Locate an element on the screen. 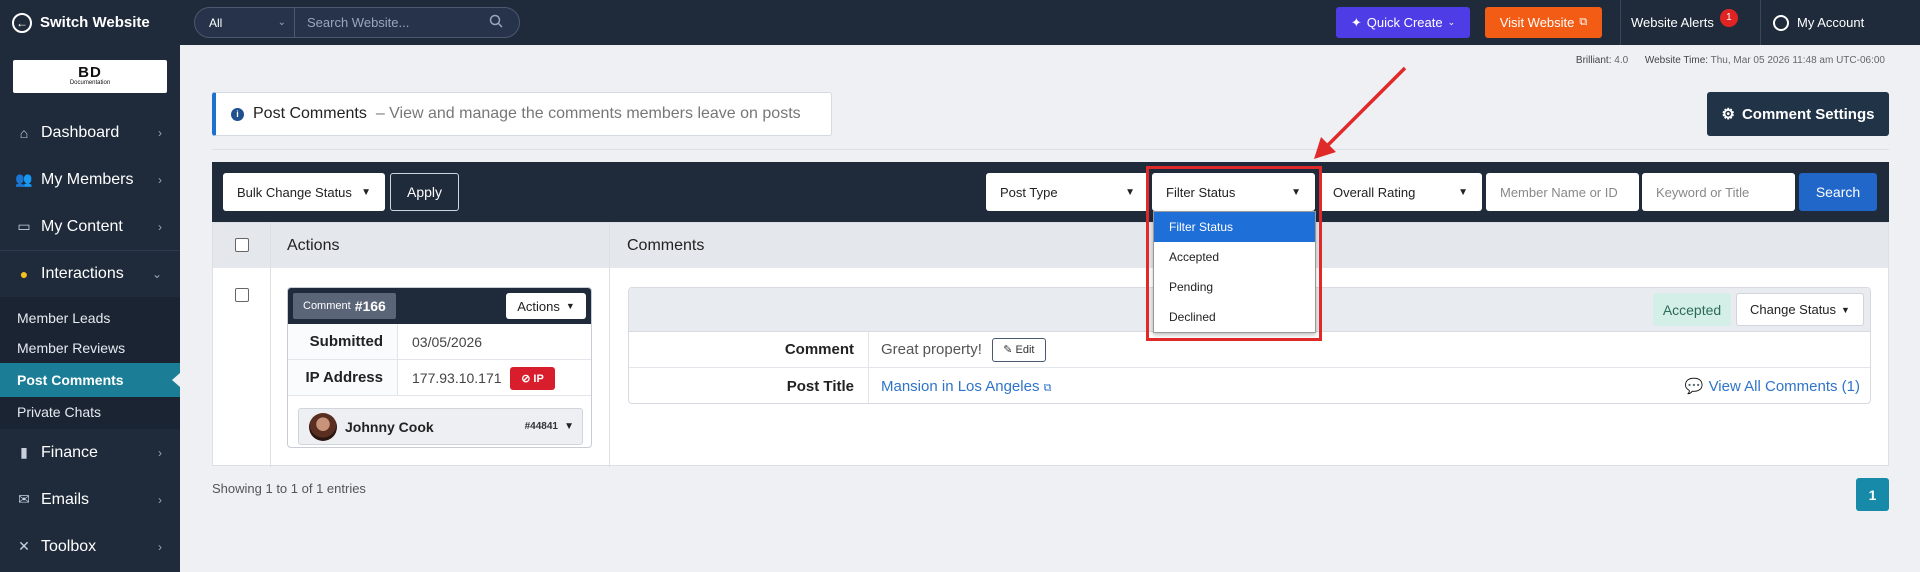 The width and height of the screenshot is (1920, 572). comment-card-header: Comment #166 Actions ▼ is located at coordinates (439, 306).